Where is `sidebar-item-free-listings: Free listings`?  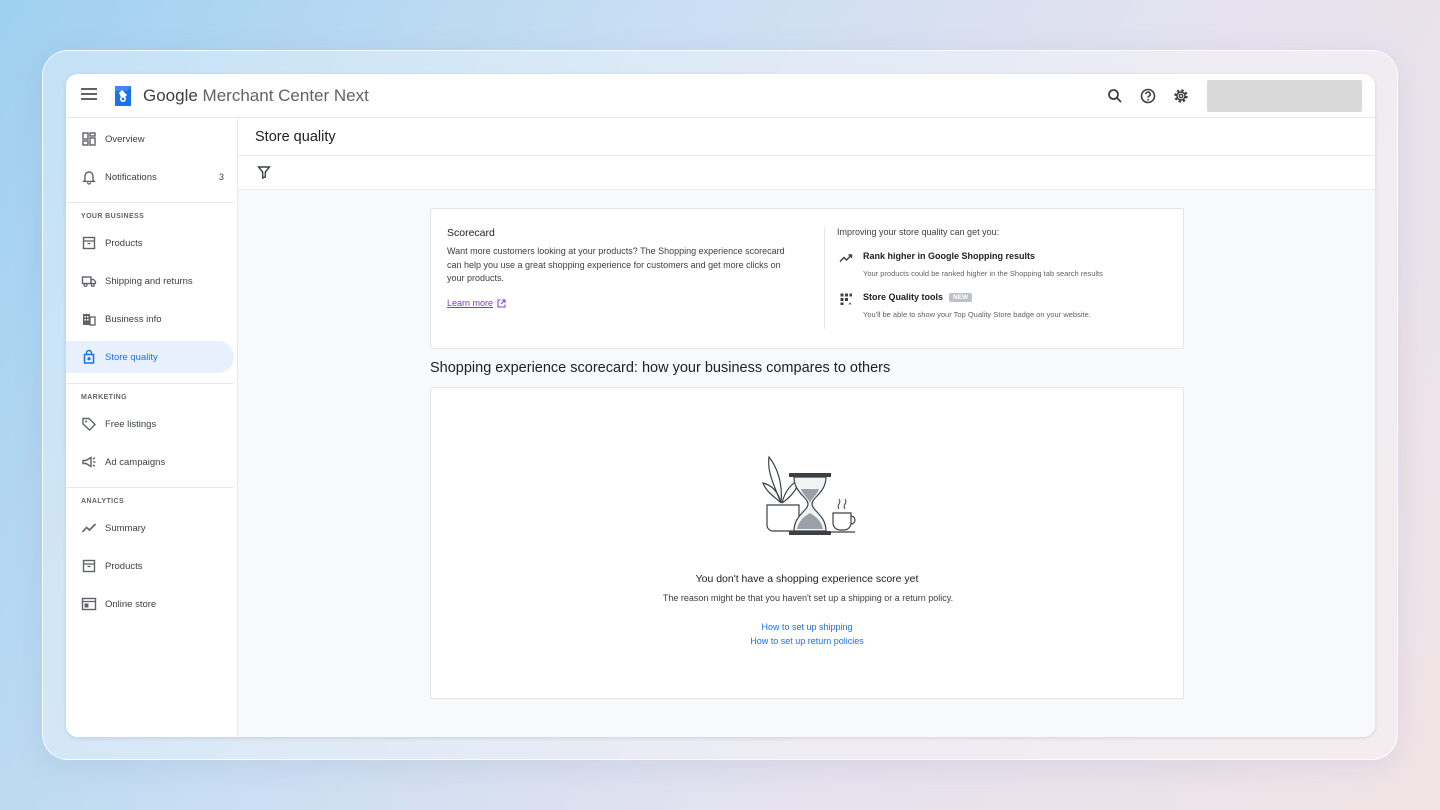 sidebar-item-free-listings: Free listings is located at coordinates (150, 424).